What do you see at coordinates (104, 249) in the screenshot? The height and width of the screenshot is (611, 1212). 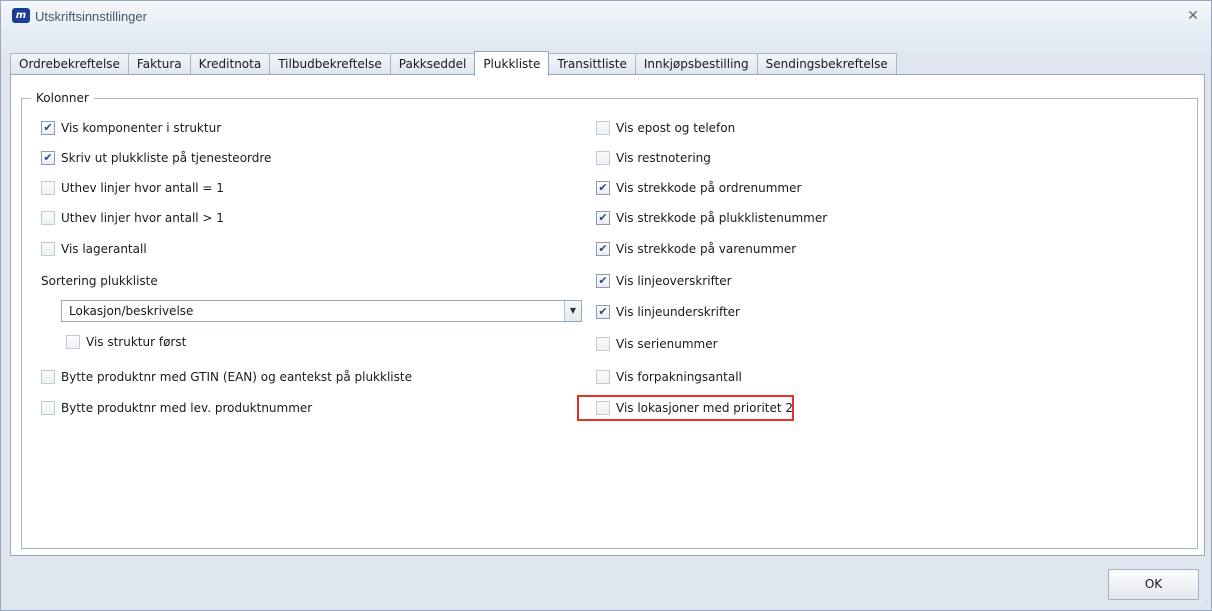 I see `checkbox-label: Vis lagerantall` at bounding box center [104, 249].